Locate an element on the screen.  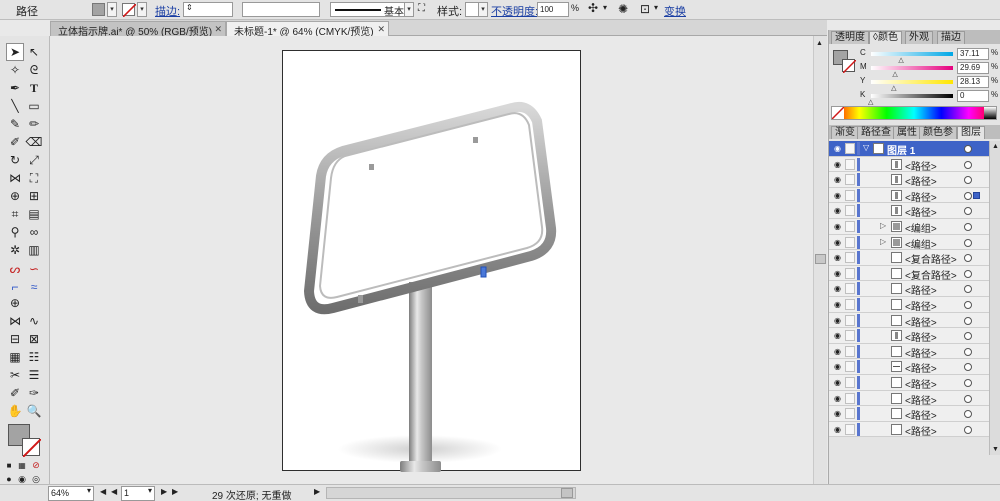
direct-selection-tool-icon: ↖ is located at coordinates (34, 52).